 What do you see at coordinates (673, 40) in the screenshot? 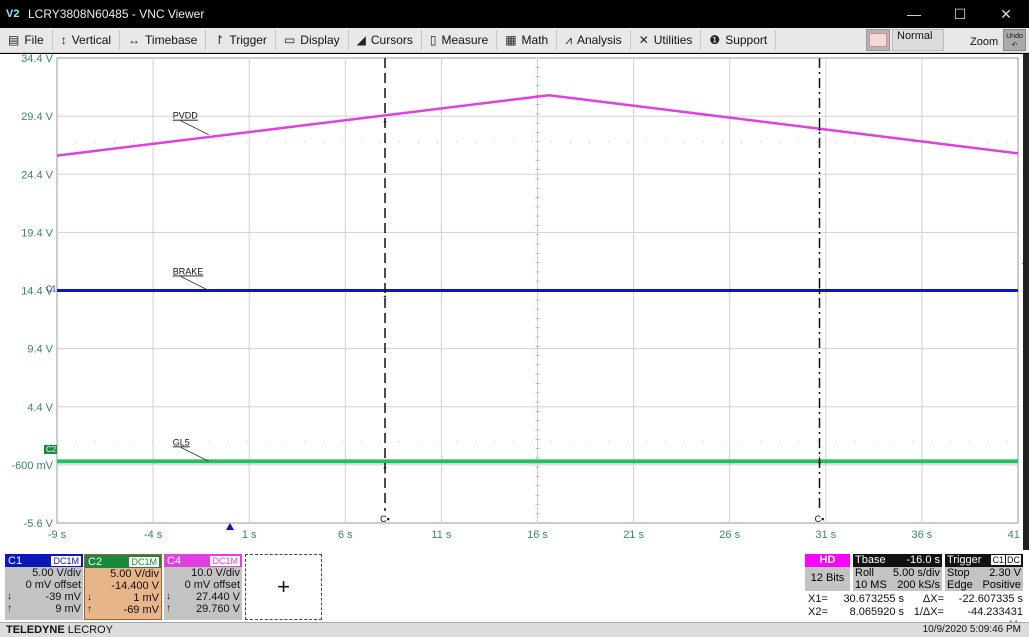
I see `menu-label: Utilities` at bounding box center [673, 40].